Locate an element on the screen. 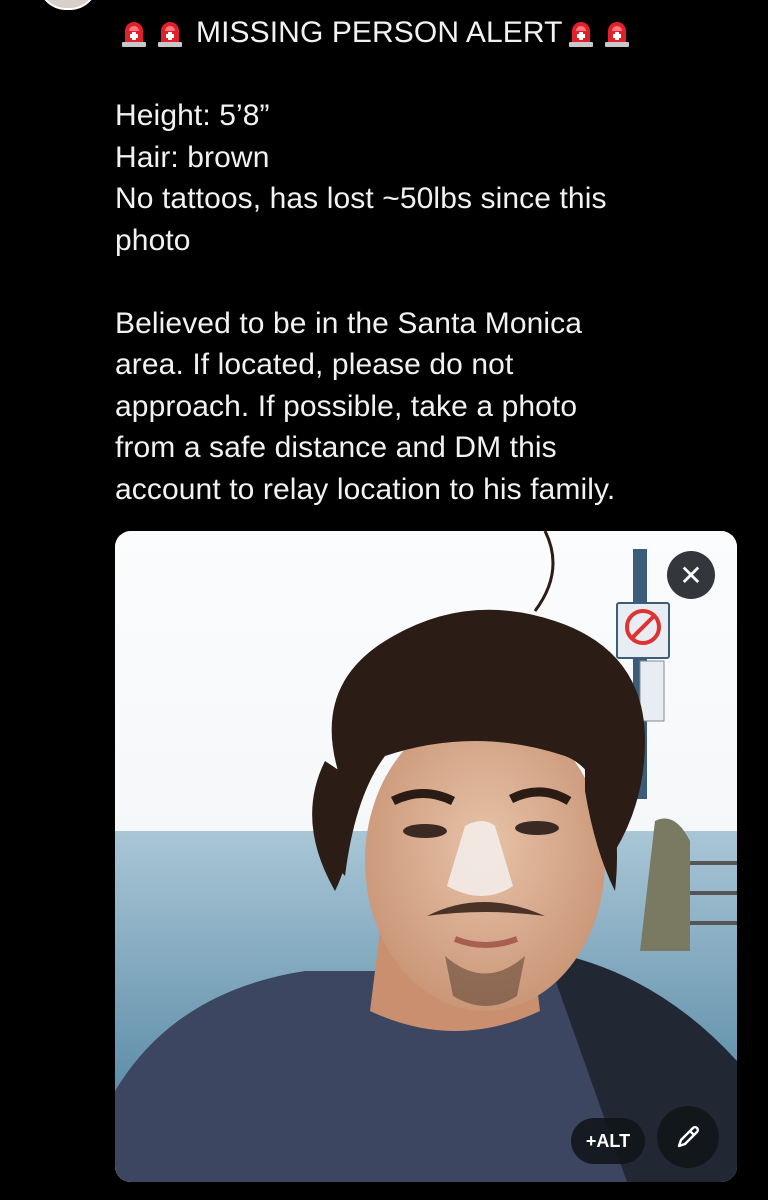 The height and width of the screenshot is (1200, 768). close-icon: ✕ is located at coordinates (691, 575).